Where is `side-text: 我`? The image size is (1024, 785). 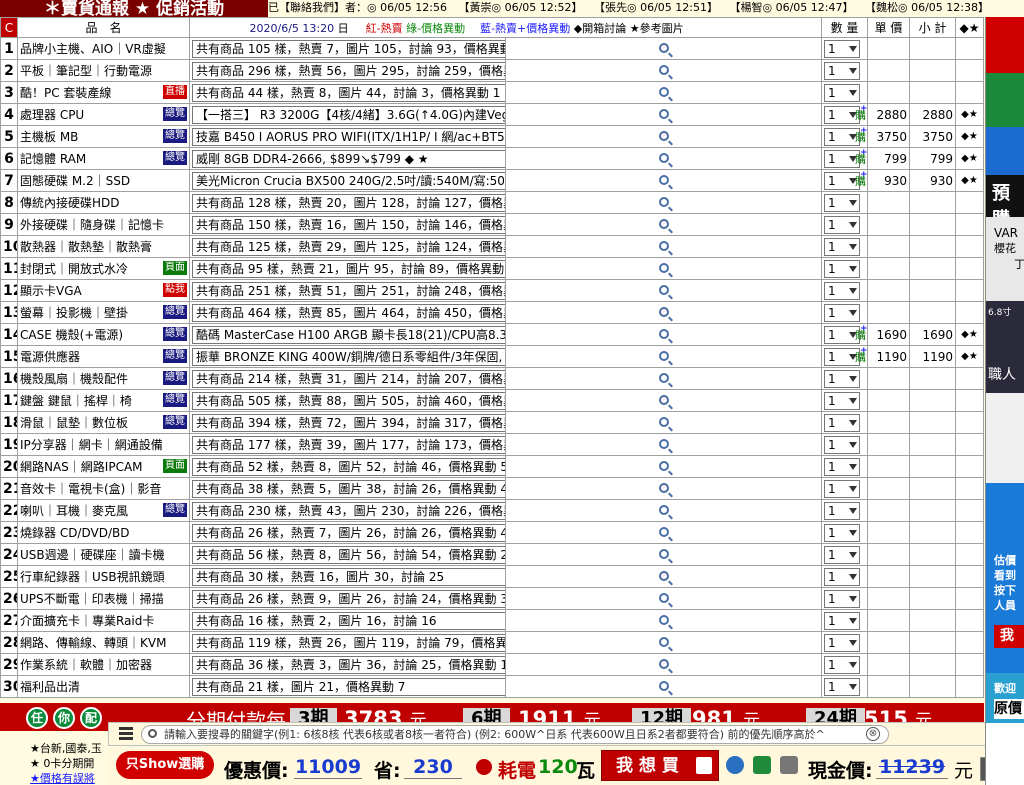
side-text: 我 is located at coordinates (1009, 636).